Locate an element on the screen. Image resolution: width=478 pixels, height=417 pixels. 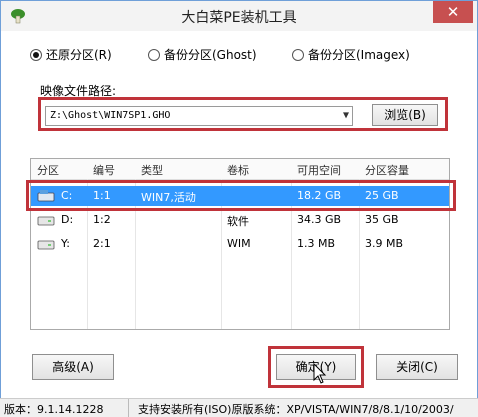
table-row: Y: 2:1 WIM 1.3 MB 3.9 MB is located at coordinates (240, 244).